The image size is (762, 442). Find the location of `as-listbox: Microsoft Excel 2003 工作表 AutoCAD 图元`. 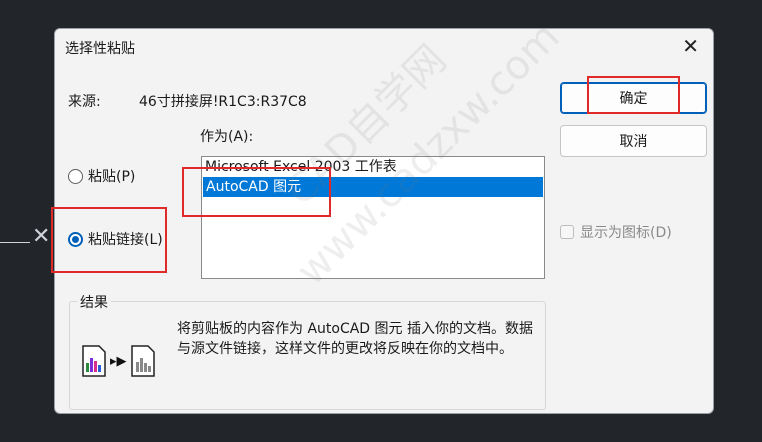

as-listbox: Microsoft Excel 2003 工作表 AutoCAD 图元 is located at coordinates (373, 217).